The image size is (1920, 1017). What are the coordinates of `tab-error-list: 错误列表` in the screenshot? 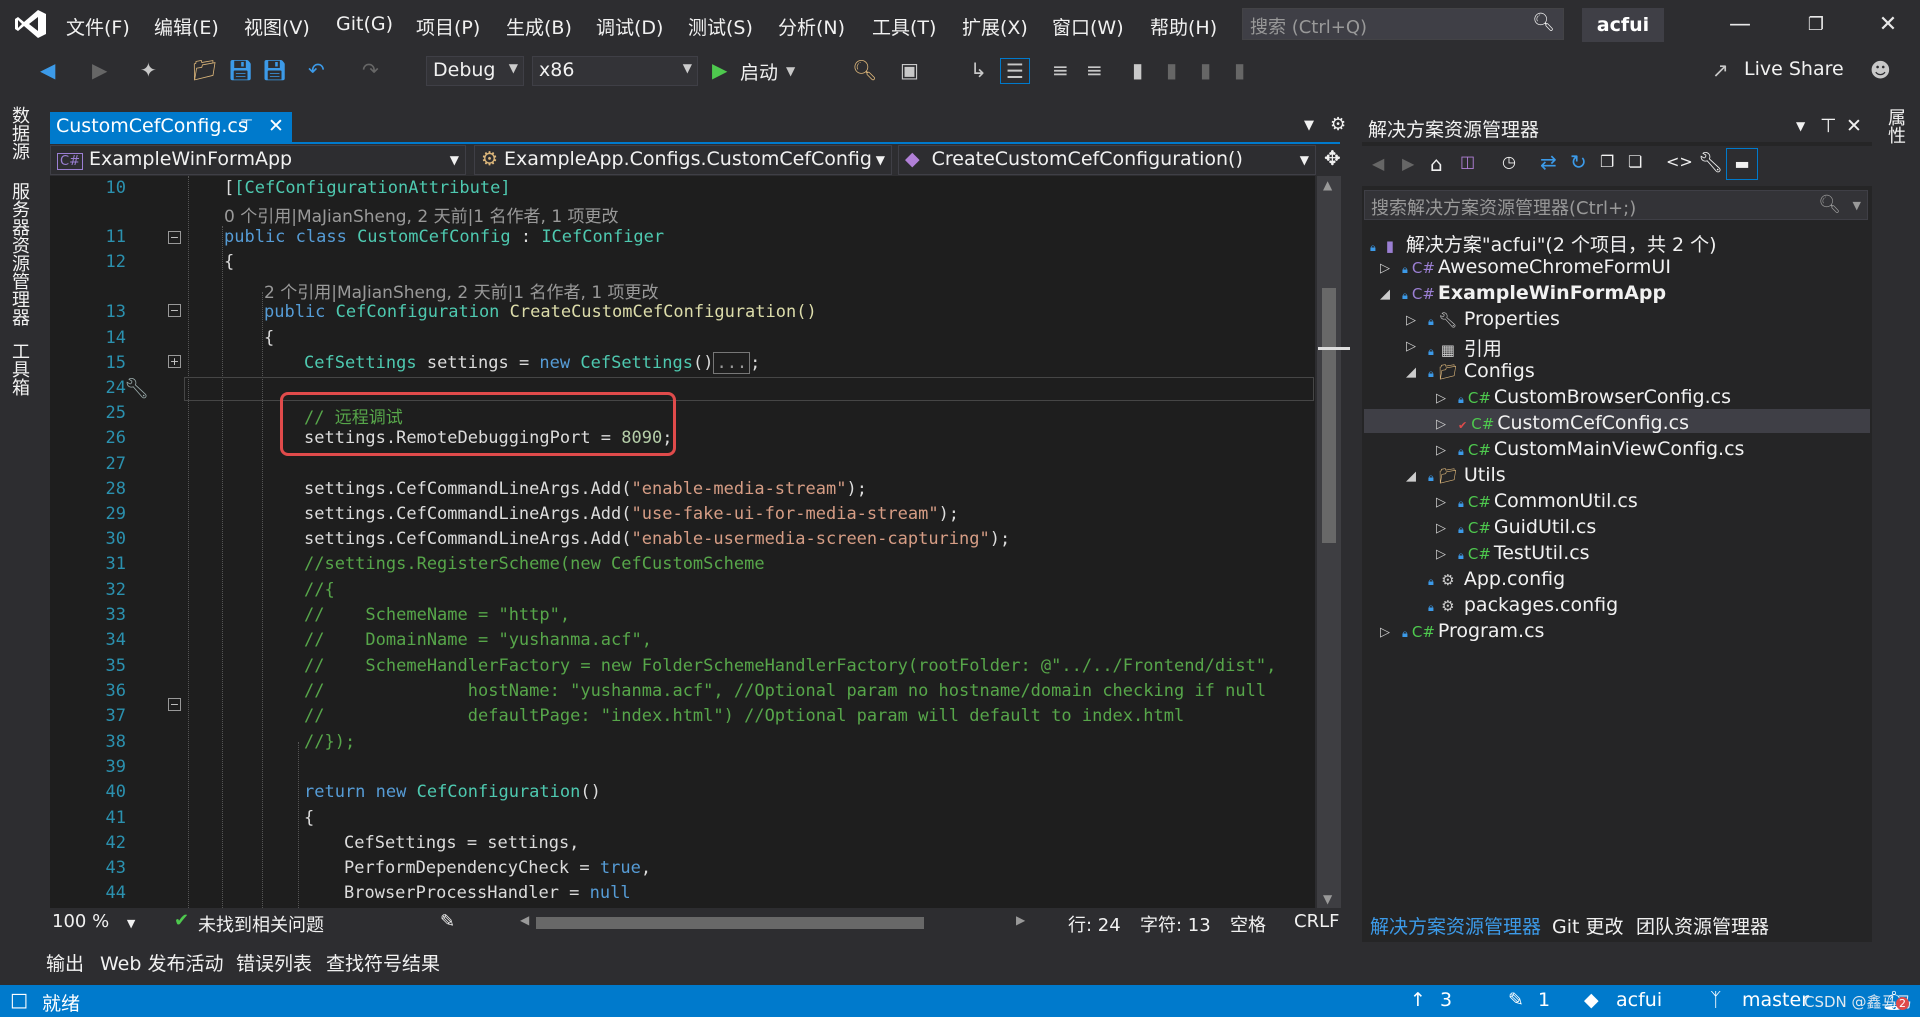 It's located at (274, 962).